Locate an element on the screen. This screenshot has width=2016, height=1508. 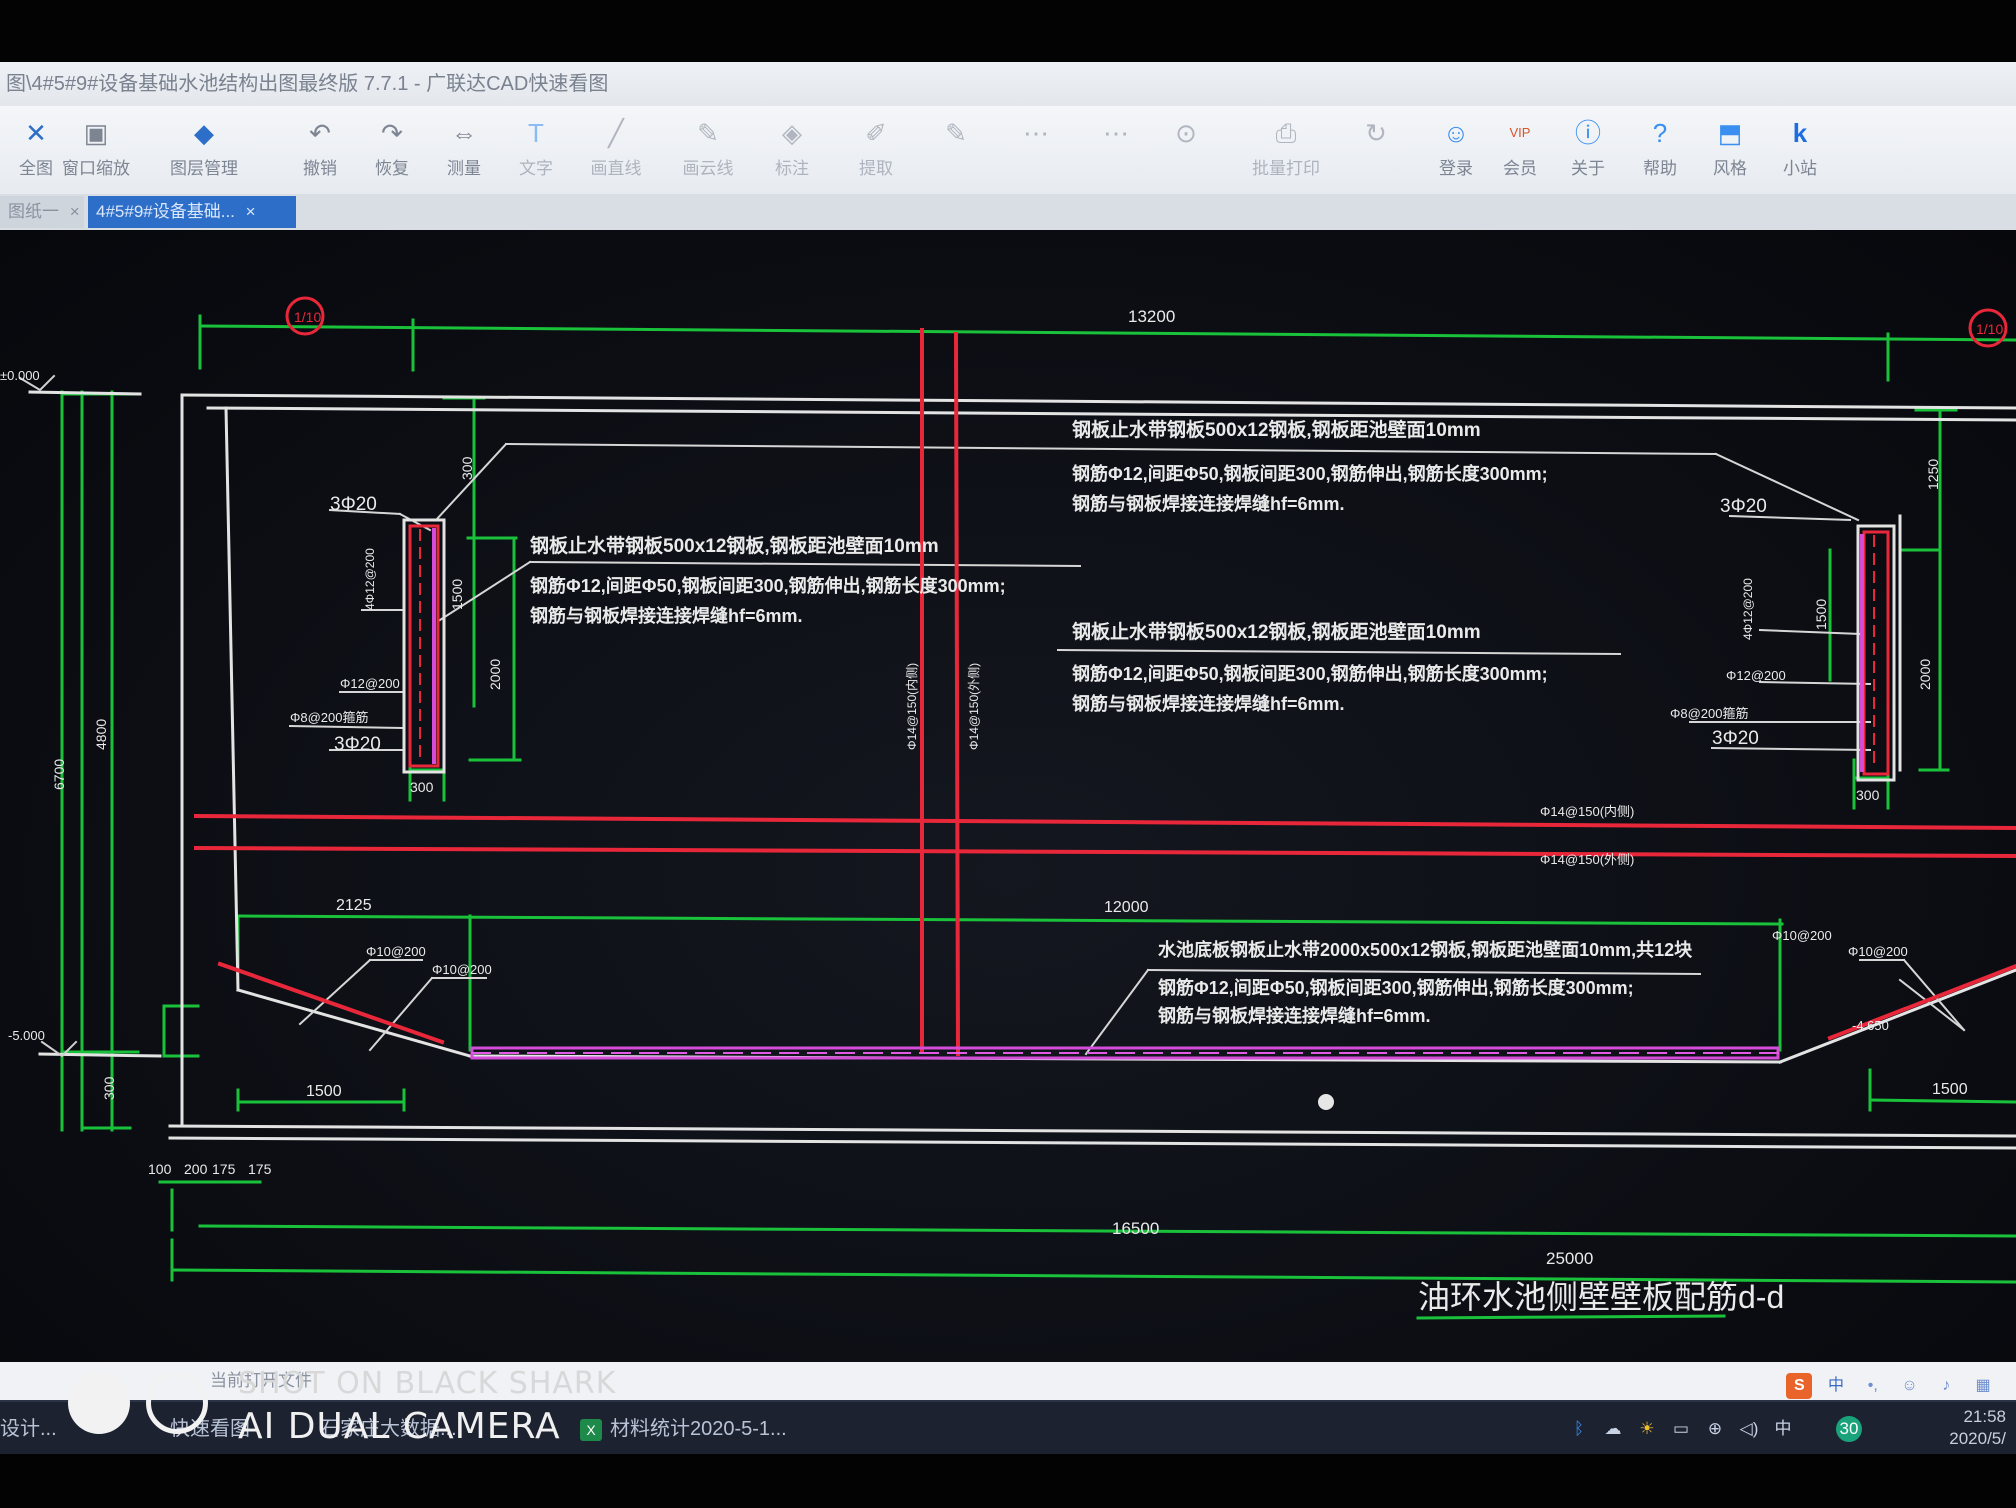
weather-icon: ☀ is located at coordinates (1647, 1429).